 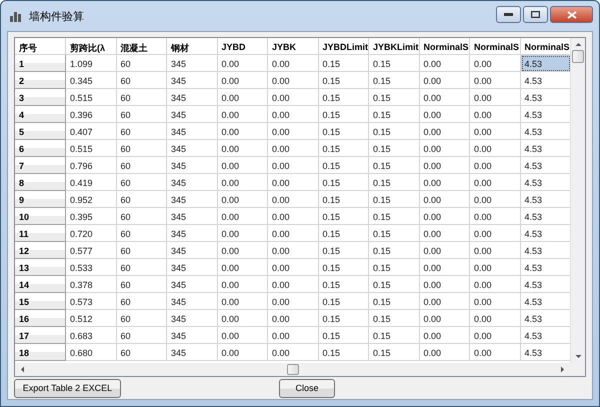 I want to click on table-cell: 0.952, so click(x=91, y=199).